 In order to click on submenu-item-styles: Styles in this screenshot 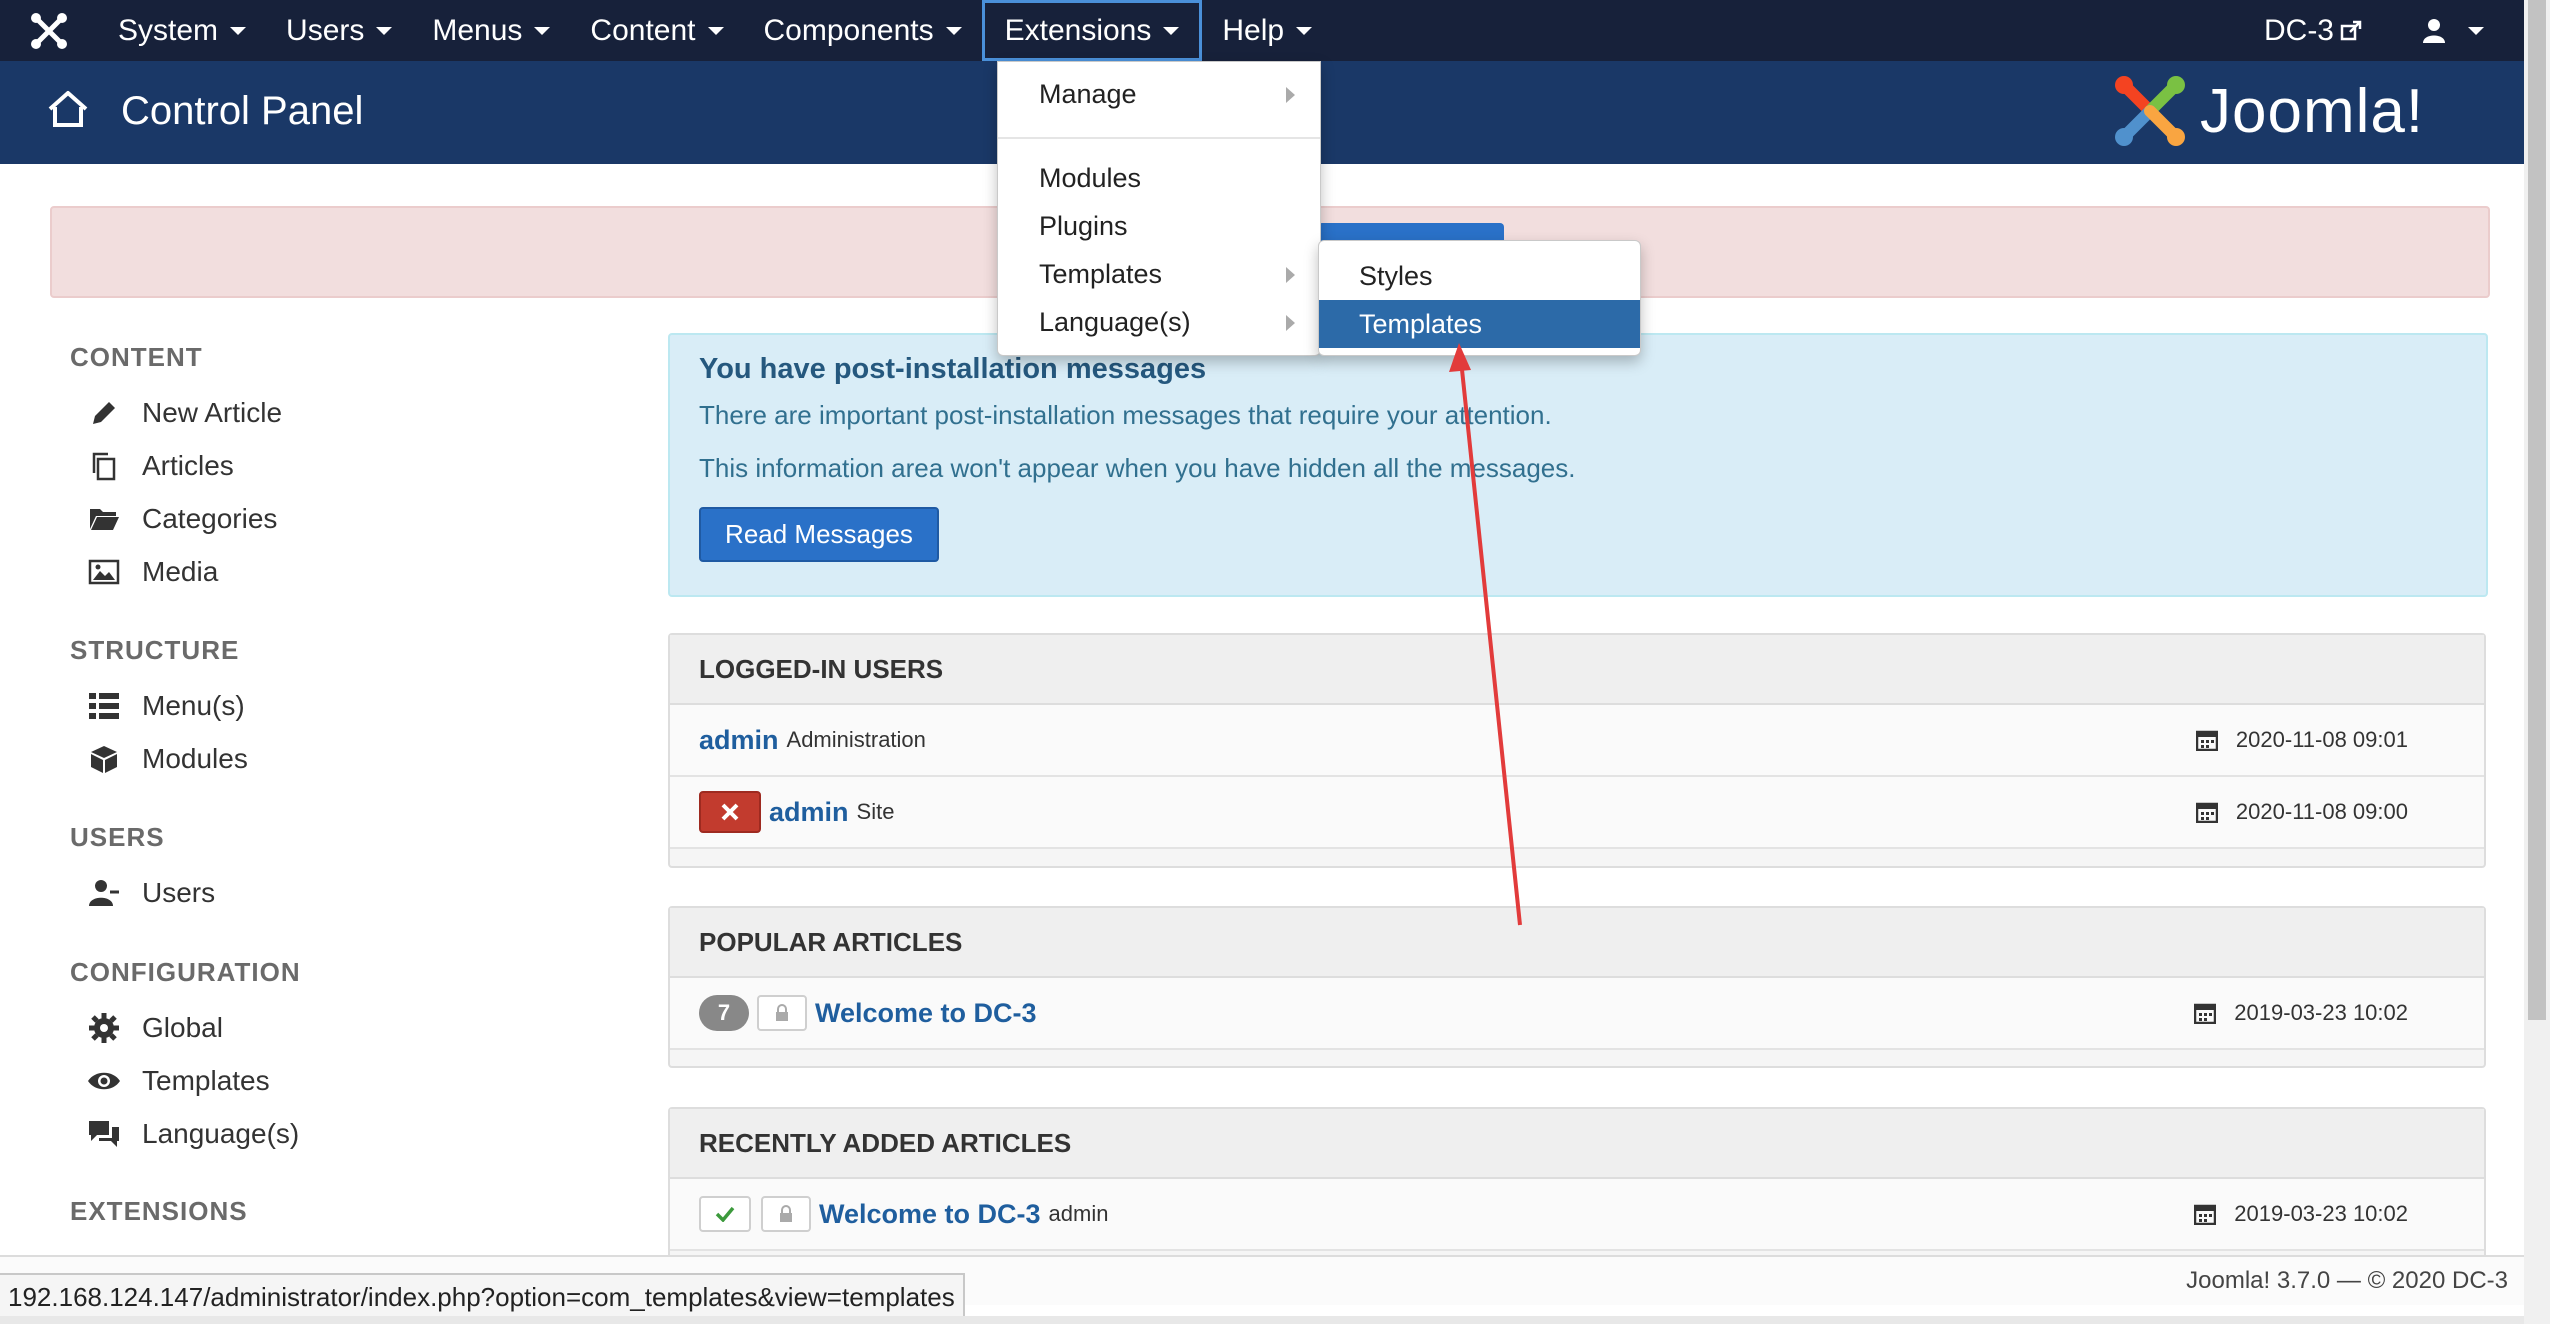, I will do `click(1479, 276)`.